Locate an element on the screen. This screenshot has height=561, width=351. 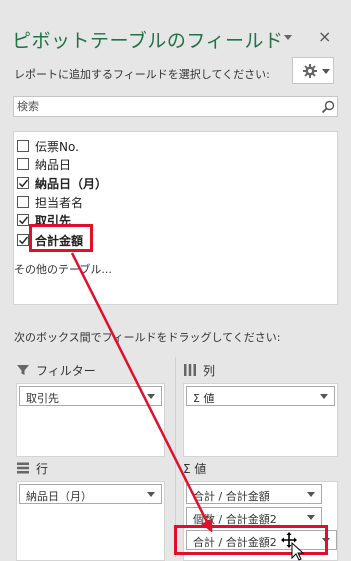
tools-button is located at coordinates (313, 70).